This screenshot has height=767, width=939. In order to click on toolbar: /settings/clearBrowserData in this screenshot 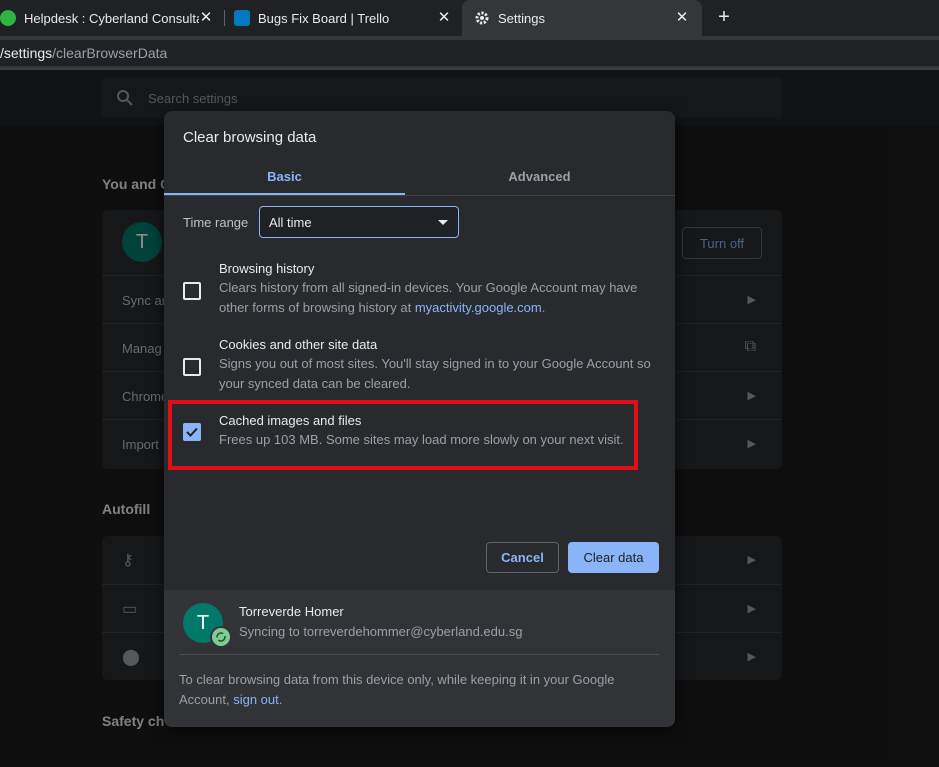, I will do `click(469, 52)`.